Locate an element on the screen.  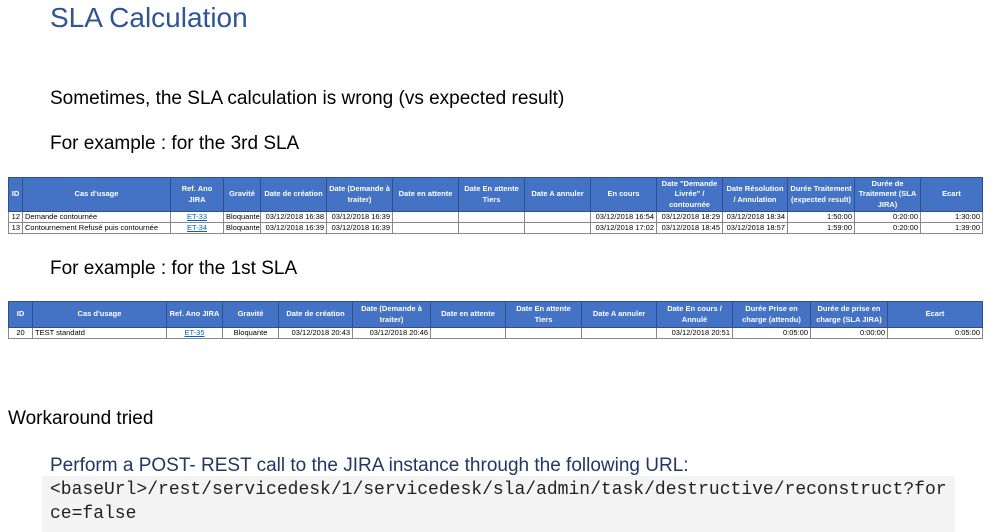
example-2-text: For example : for the 1st SLA is located at coordinates (174, 268).